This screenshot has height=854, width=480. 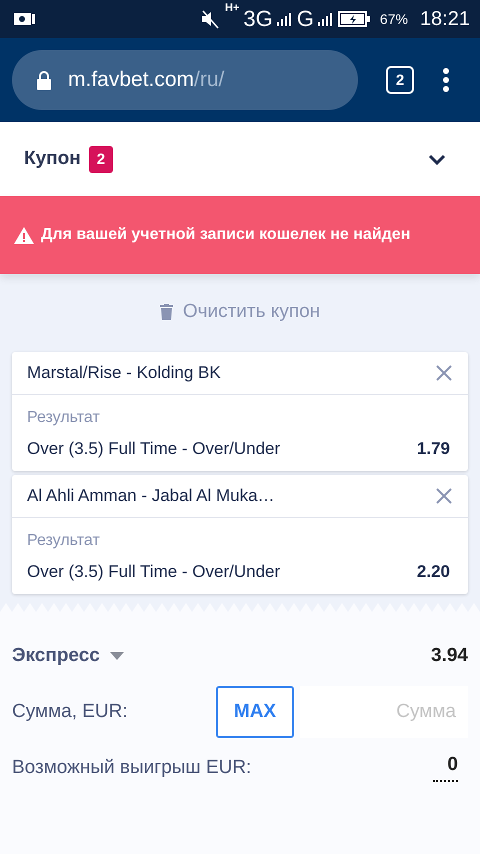 What do you see at coordinates (255, 712) in the screenshot?
I see `max-button: MAX` at bounding box center [255, 712].